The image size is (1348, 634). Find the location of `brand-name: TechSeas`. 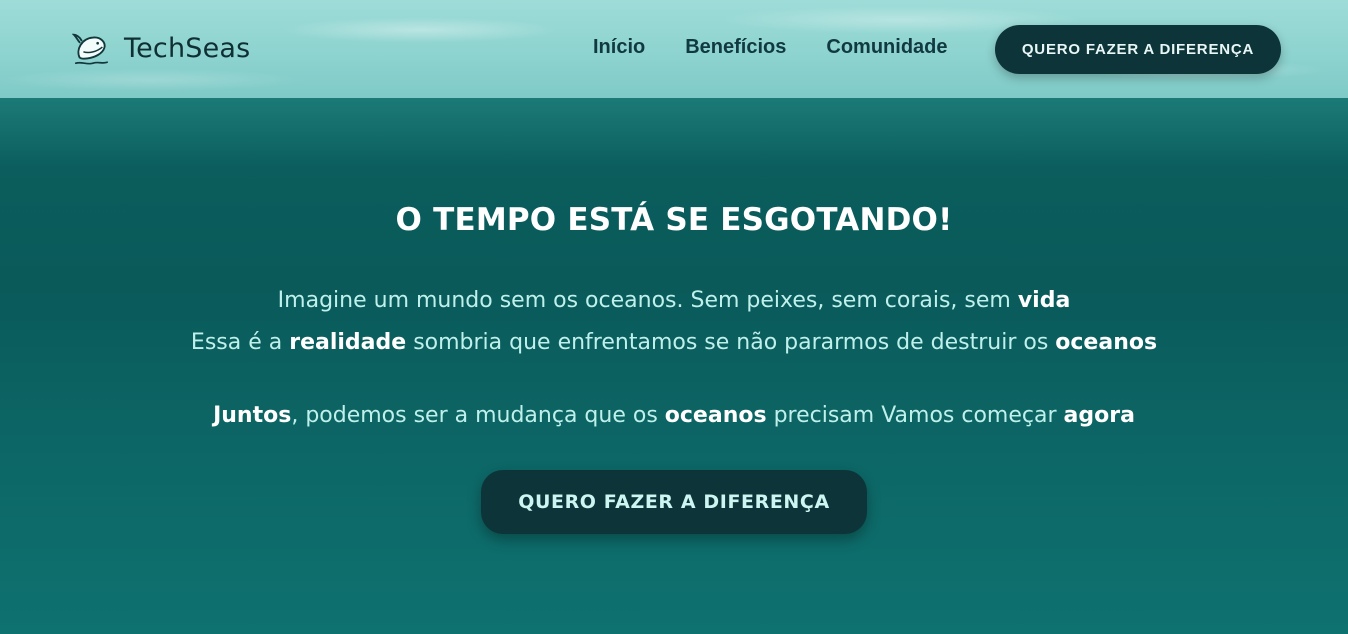

brand-name: TechSeas is located at coordinates (187, 48).